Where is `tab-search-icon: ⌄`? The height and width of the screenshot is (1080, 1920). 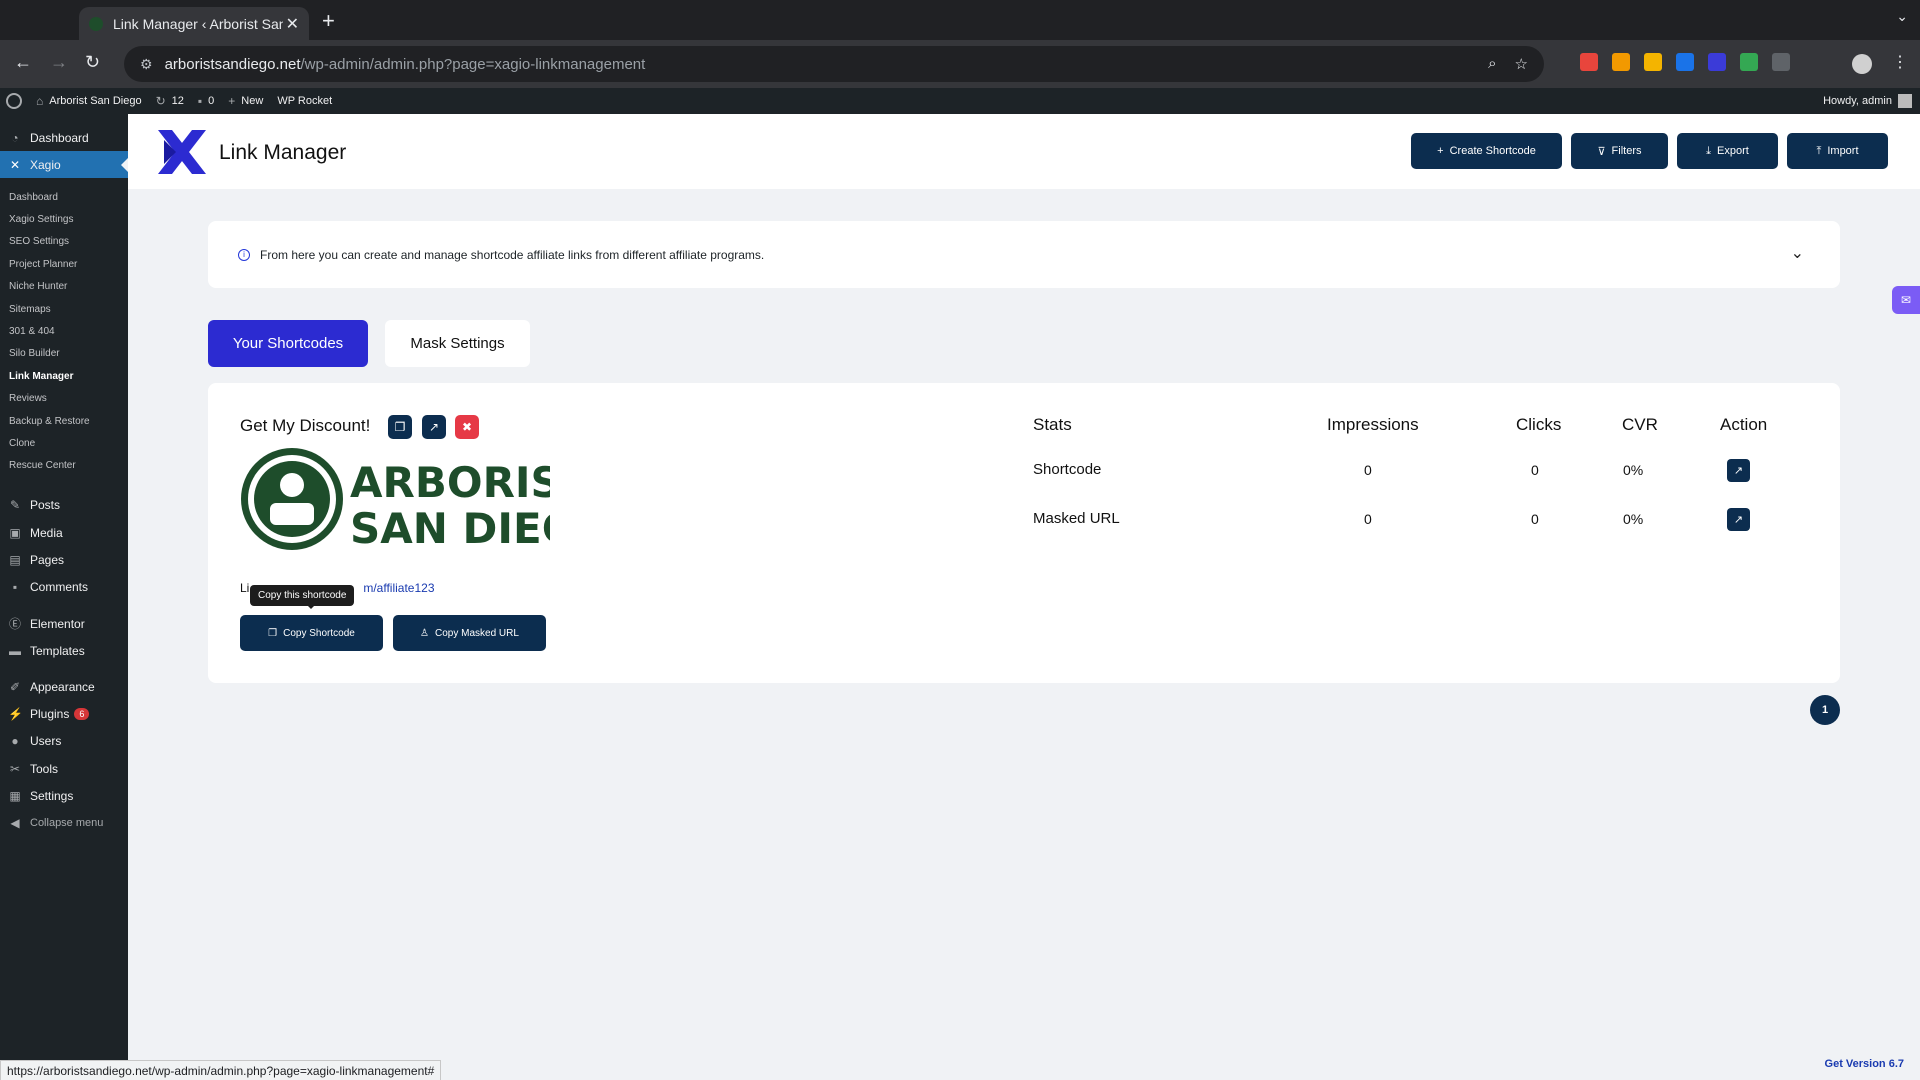 tab-search-icon: ⌄ is located at coordinates (1902, 16).